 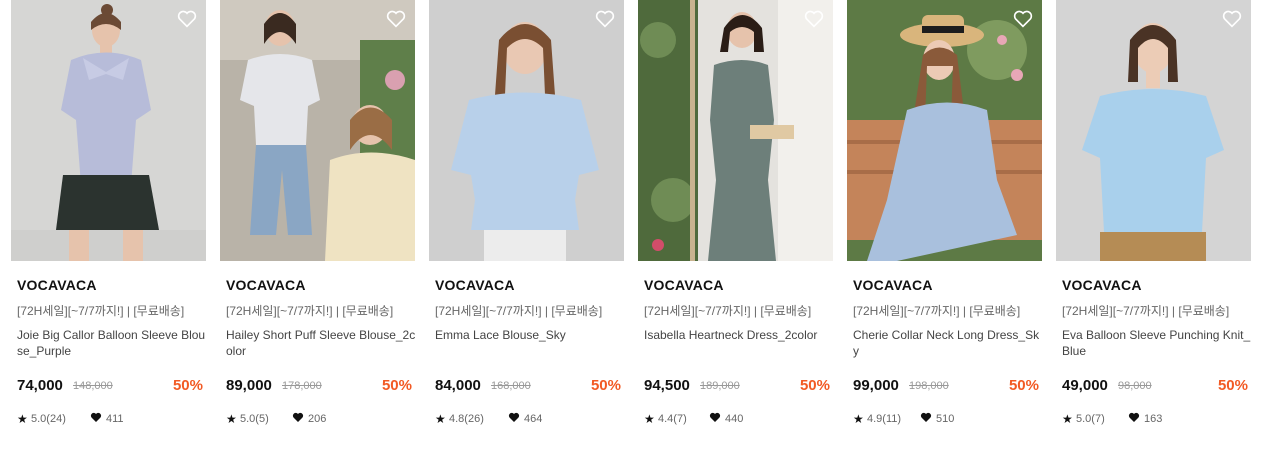 What do you see at coordinates (249, 385) in the screenshot?
I see `sale-price: 89,000` at bounding box center [249, 385].